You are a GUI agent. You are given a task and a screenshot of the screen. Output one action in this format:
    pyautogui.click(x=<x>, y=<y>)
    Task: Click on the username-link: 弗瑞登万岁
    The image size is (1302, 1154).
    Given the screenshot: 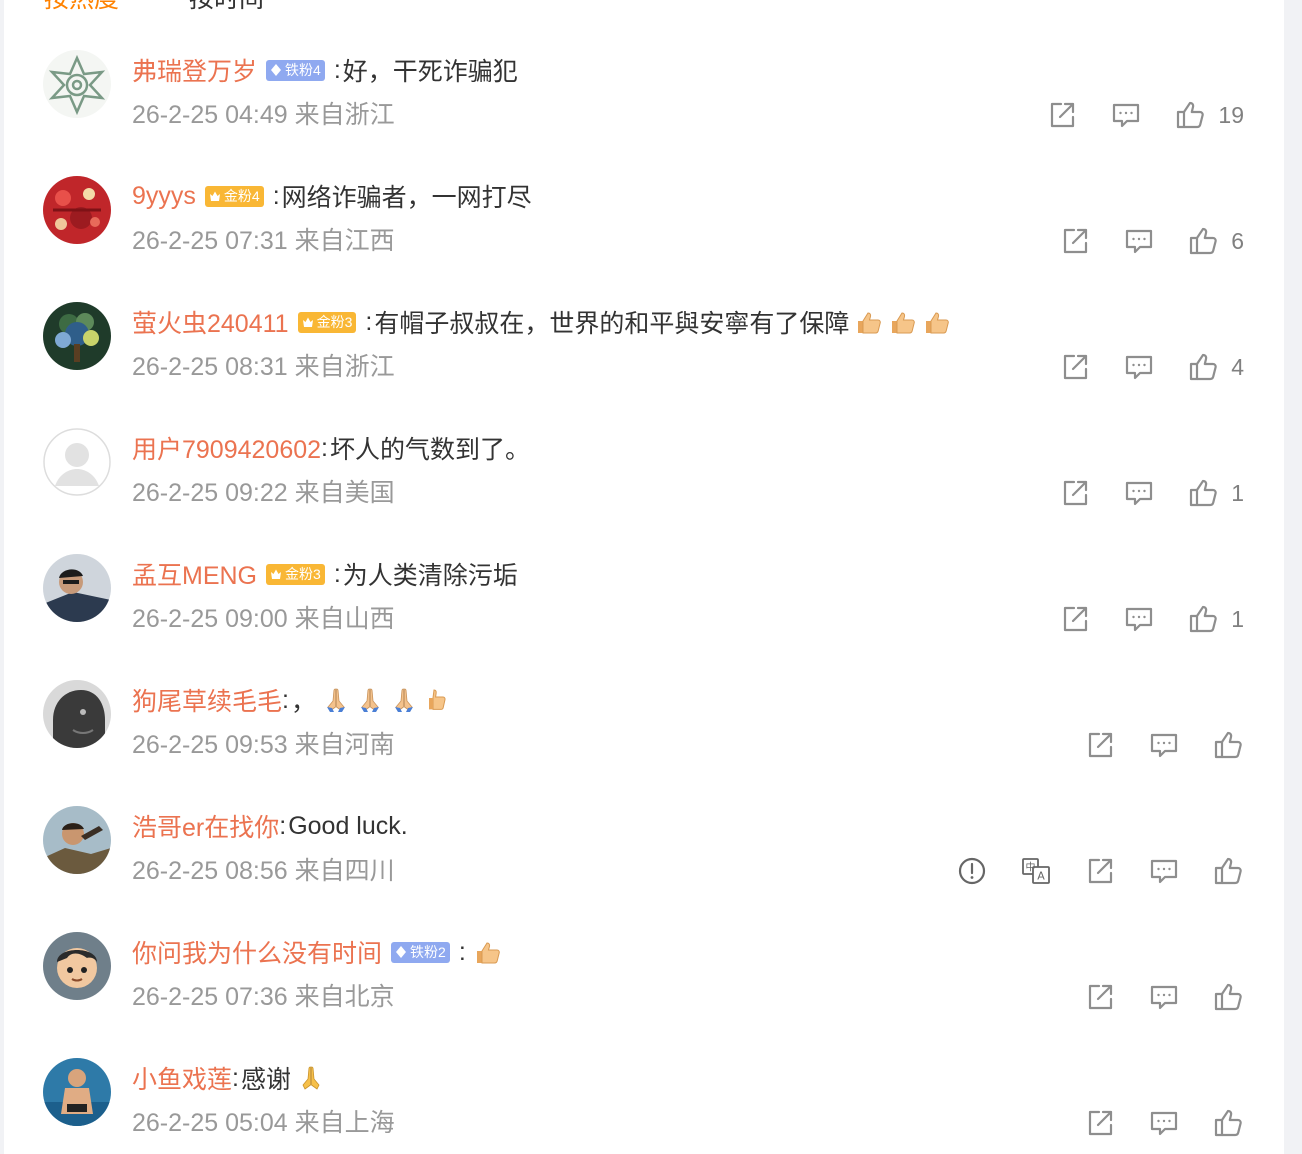 What is the action you would take?
    pyautogui.click(x=194, y=70)
    